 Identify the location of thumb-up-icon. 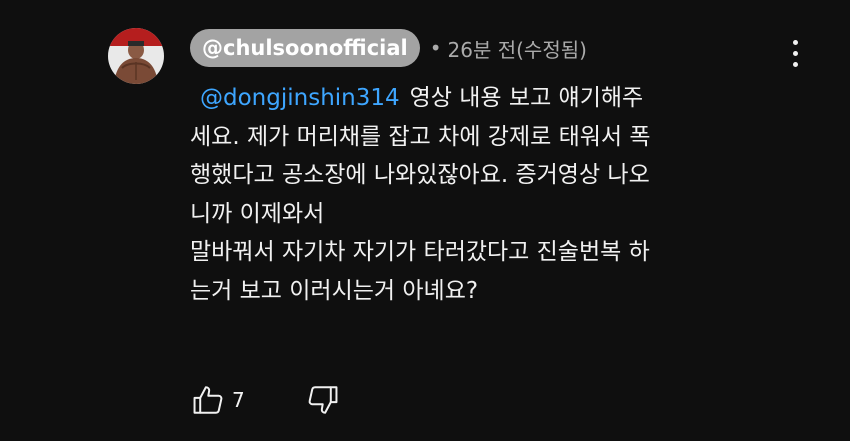
(208, 400).